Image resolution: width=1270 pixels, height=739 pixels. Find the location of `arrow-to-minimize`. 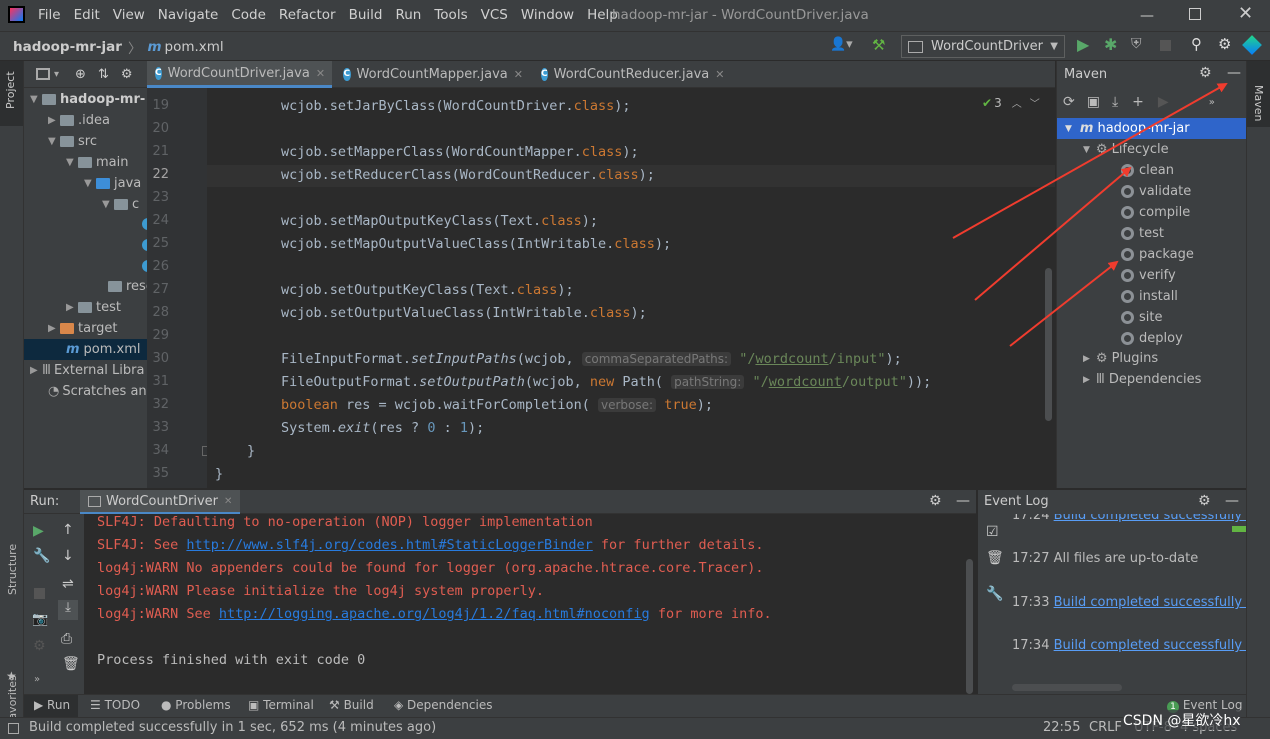

arrow-to-minimize is located at coordinates (1090, 161).